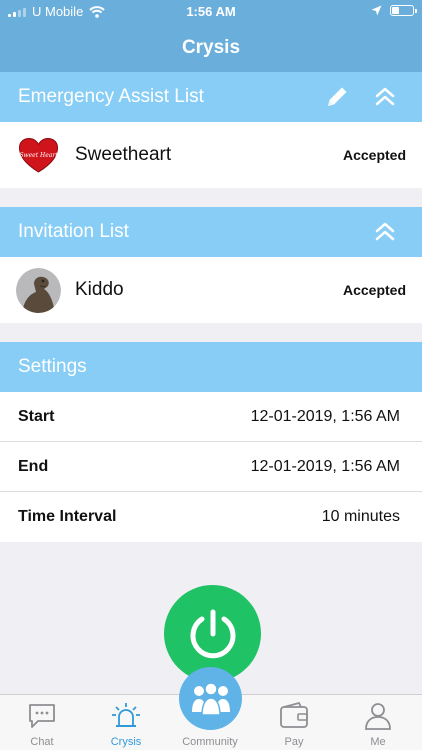 This screenshot has height=750, width=422. I want to click on siren-icon, so click(126, 715).